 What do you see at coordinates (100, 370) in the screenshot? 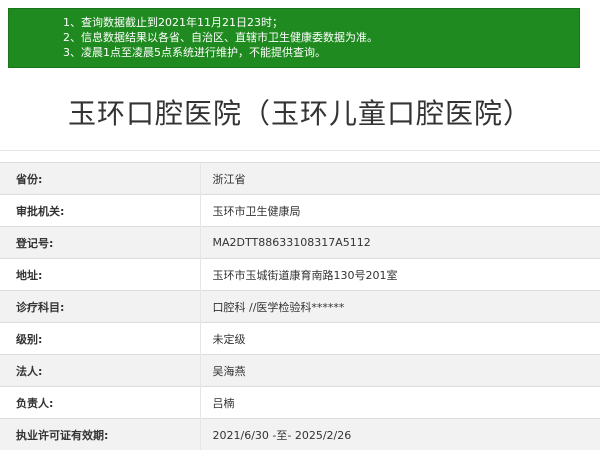
I see `legal-person-label: 法人:` at bounding box center [100, 370].